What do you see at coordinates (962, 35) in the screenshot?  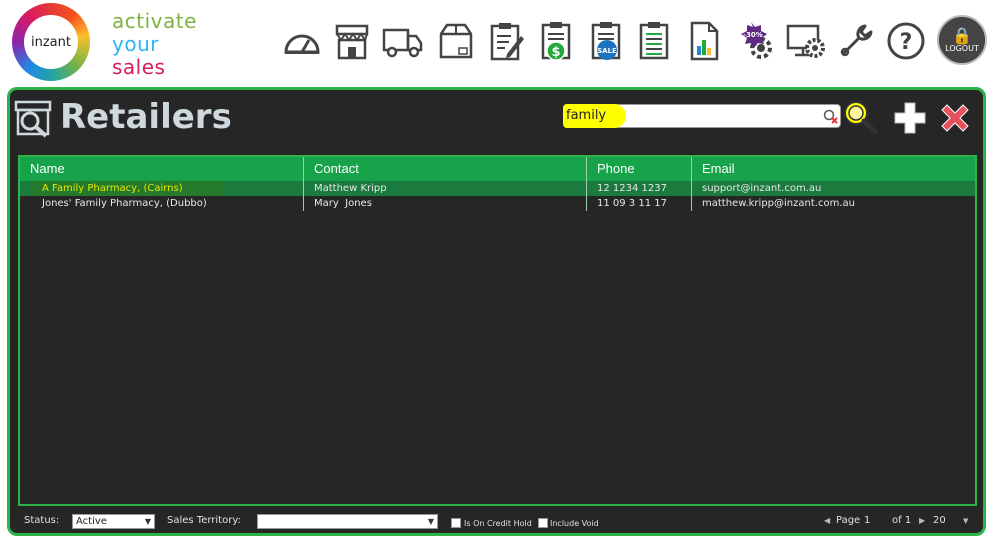 I see `lock-icon: 🔒` at bounding box center [962, 35].